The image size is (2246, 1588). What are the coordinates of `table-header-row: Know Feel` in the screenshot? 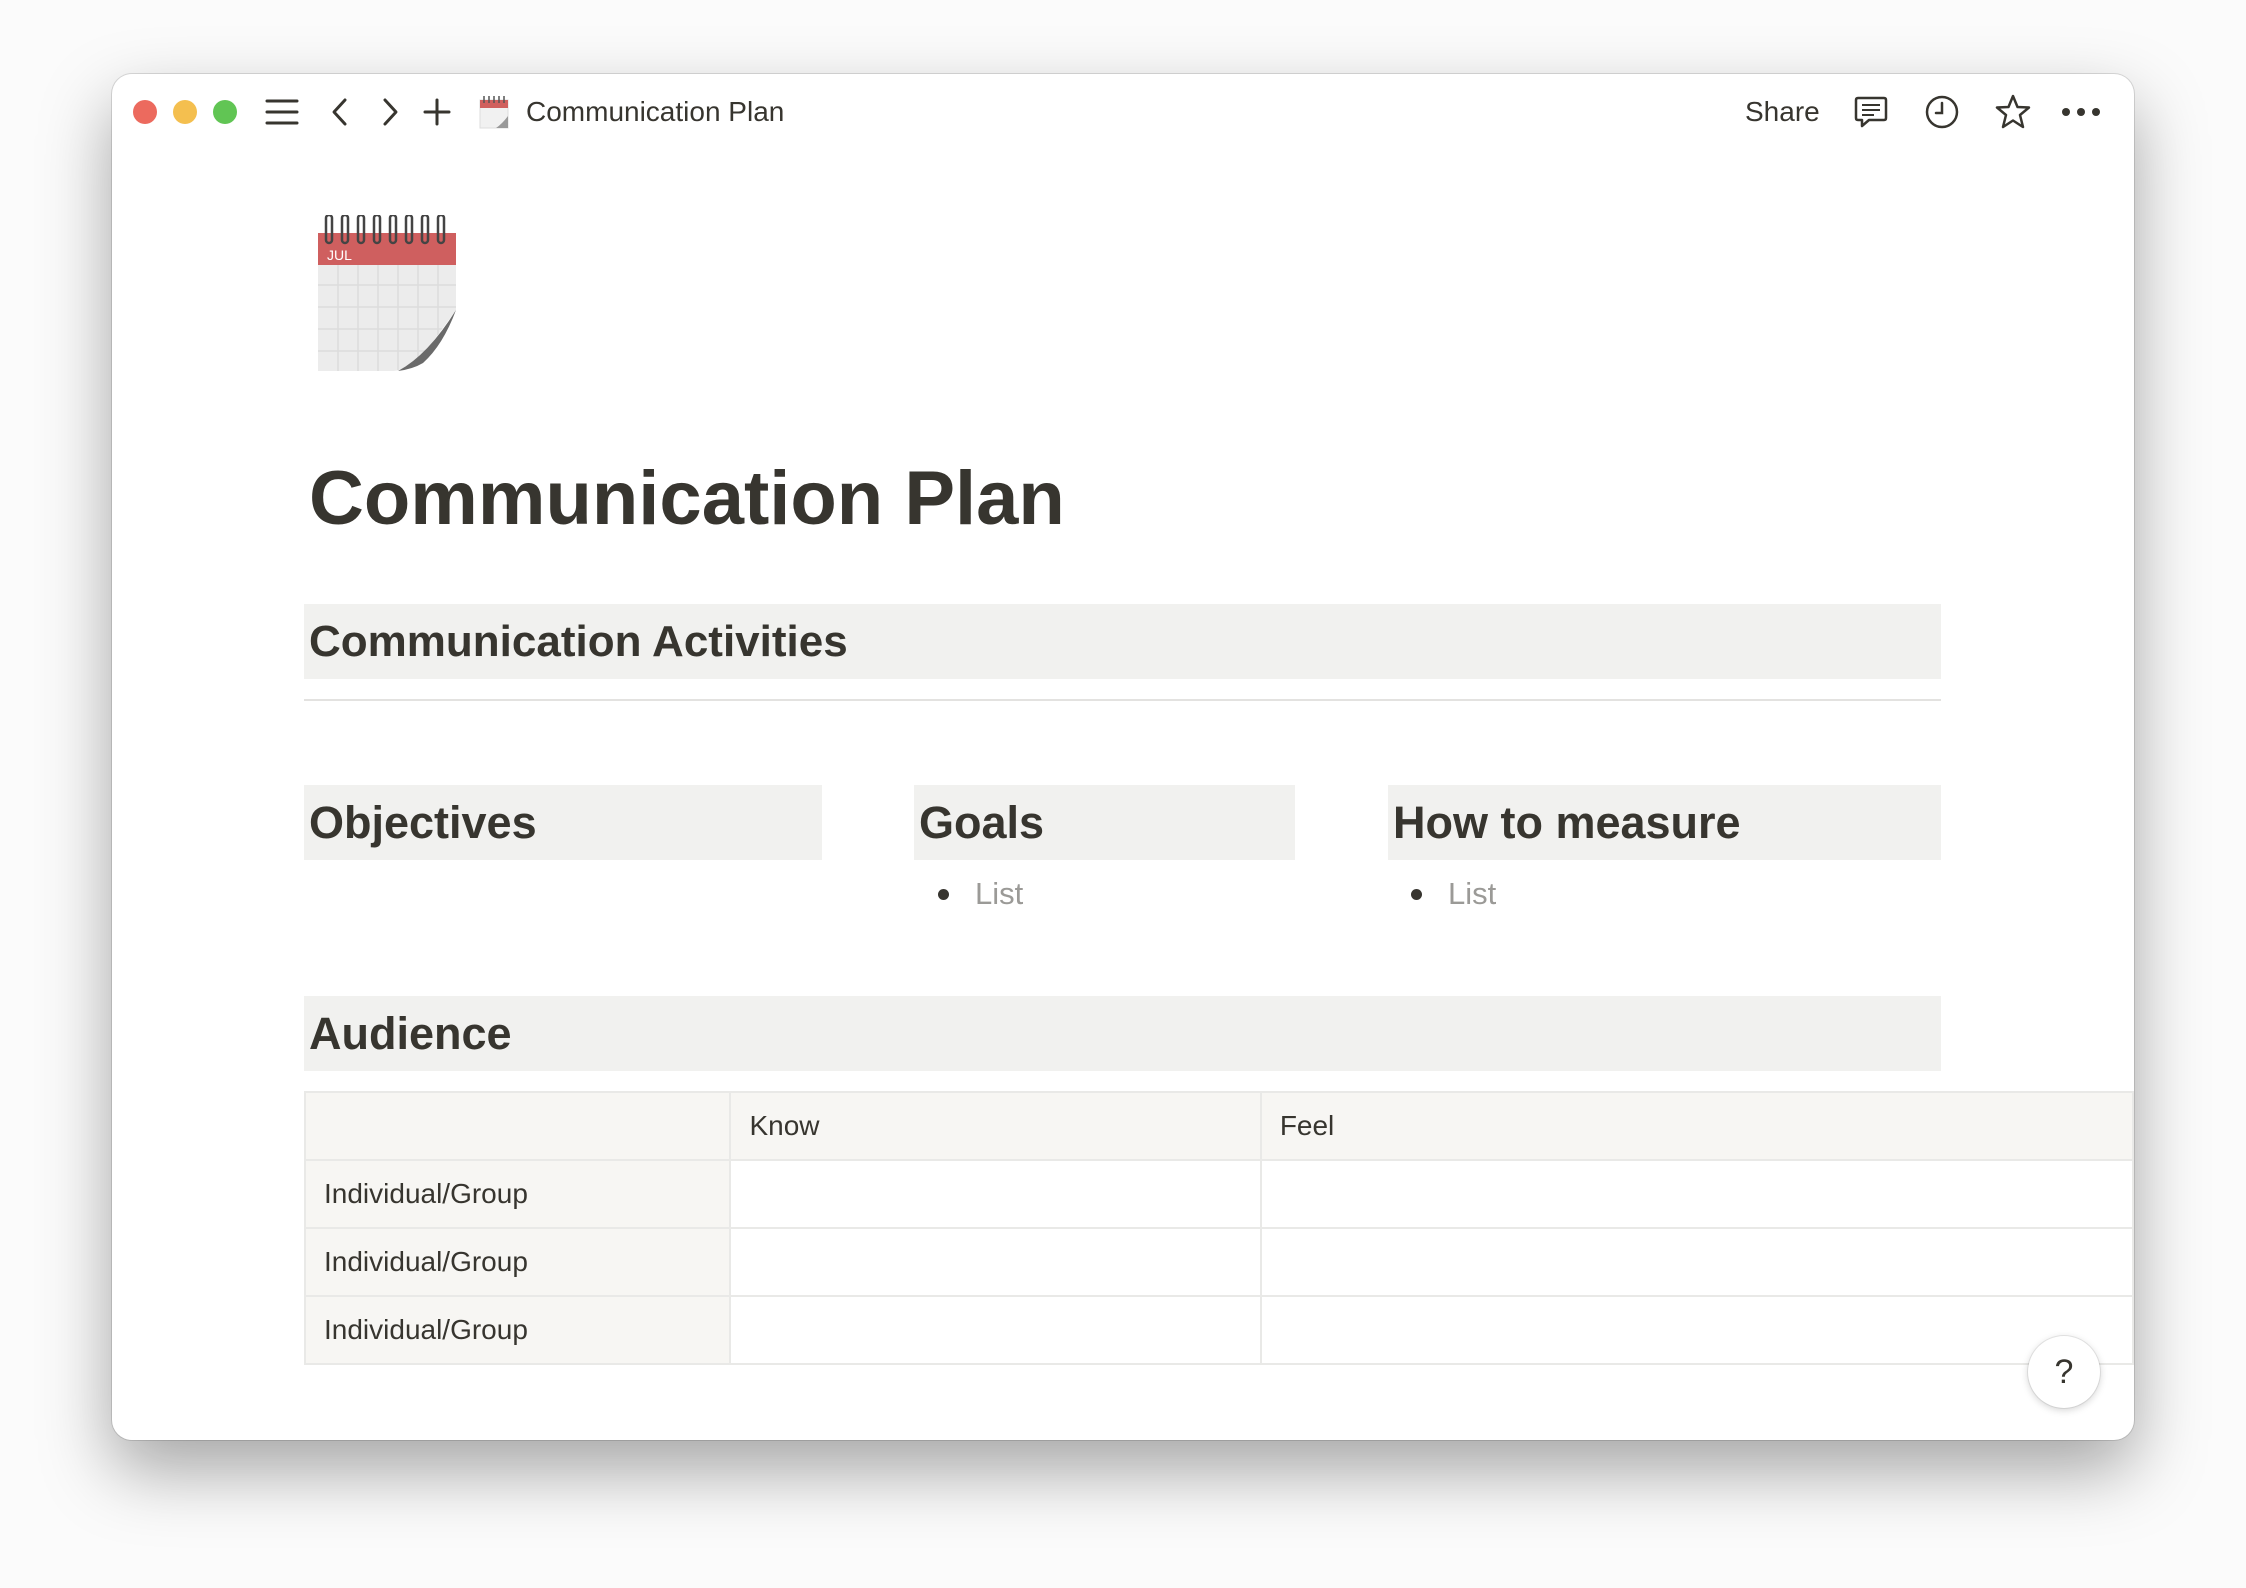 It's located at (1218, 1126).